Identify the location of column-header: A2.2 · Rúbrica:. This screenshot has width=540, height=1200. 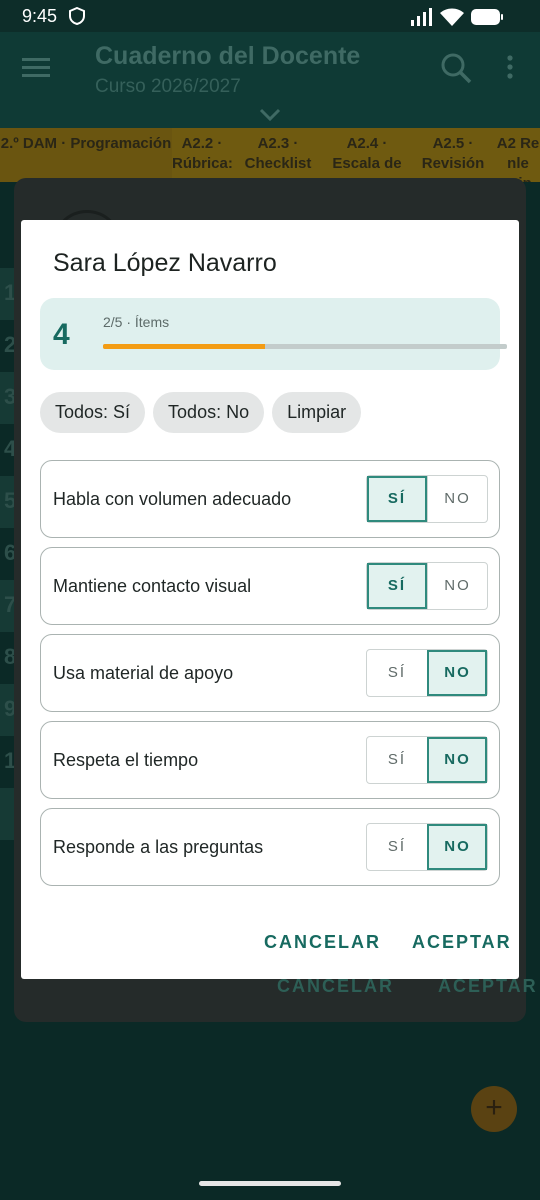
(202, 155).